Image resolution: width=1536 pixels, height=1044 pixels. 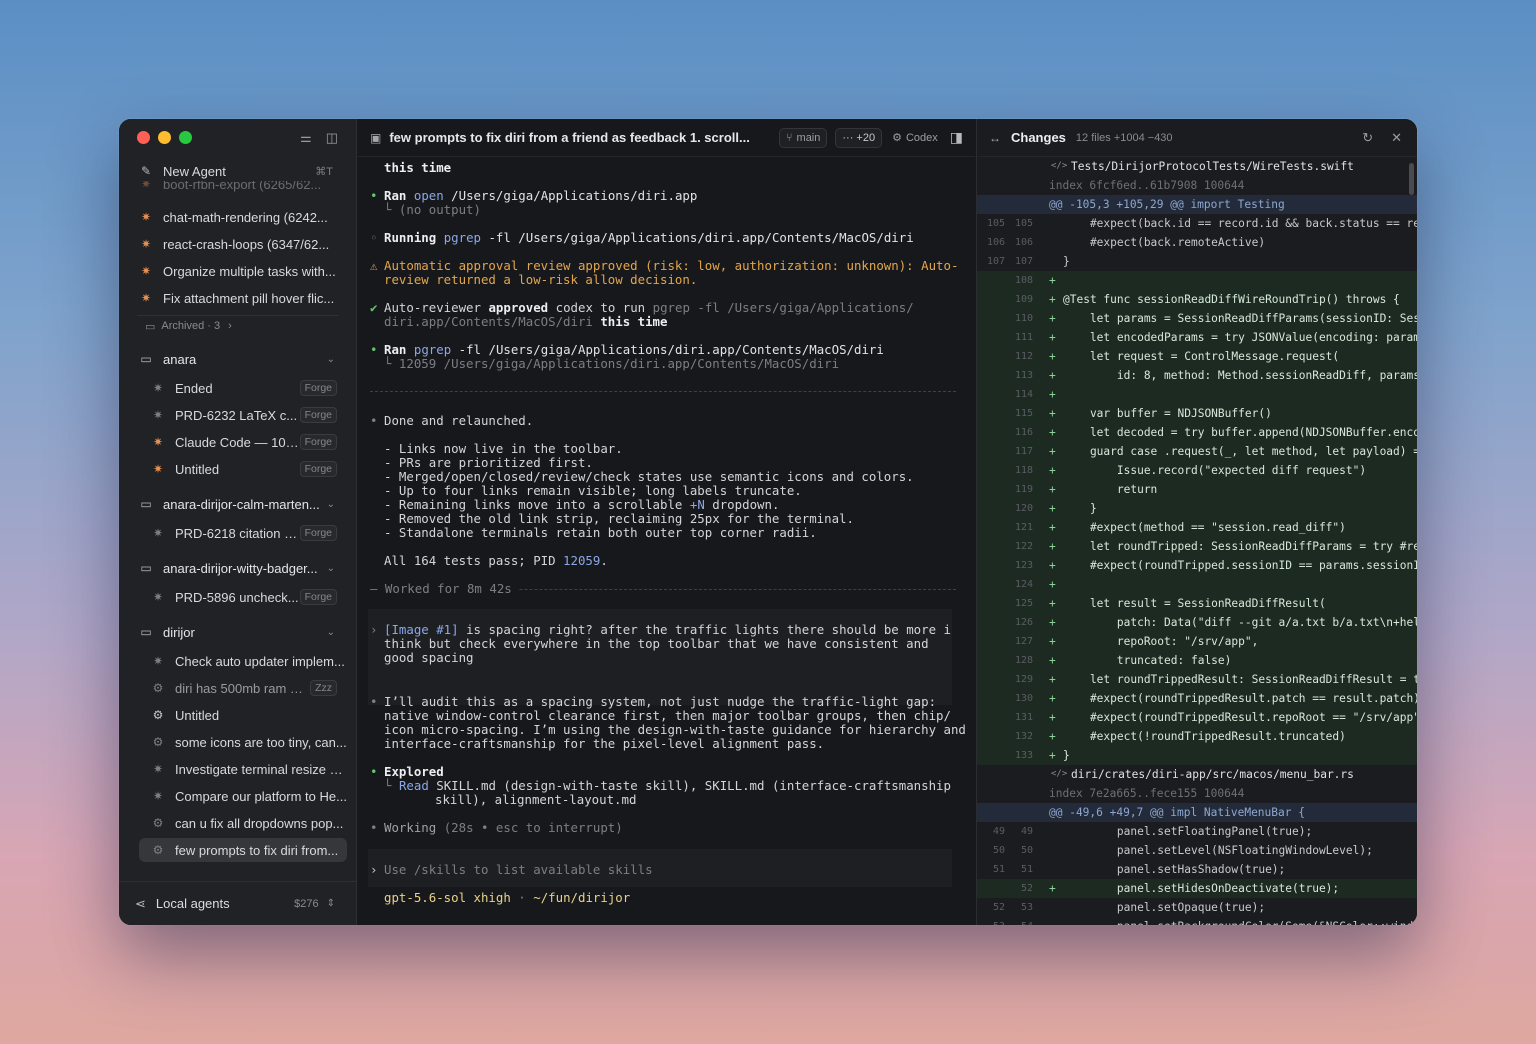 I want to click on share-nodes-icon: ⋖, so click(x=140, y=903).